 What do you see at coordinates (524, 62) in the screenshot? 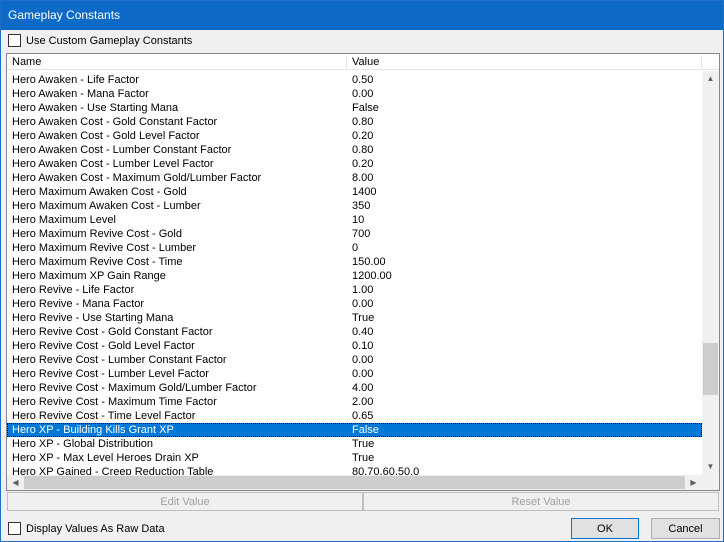
I see `column-header-value: Value` at bounding box center [524, 62].